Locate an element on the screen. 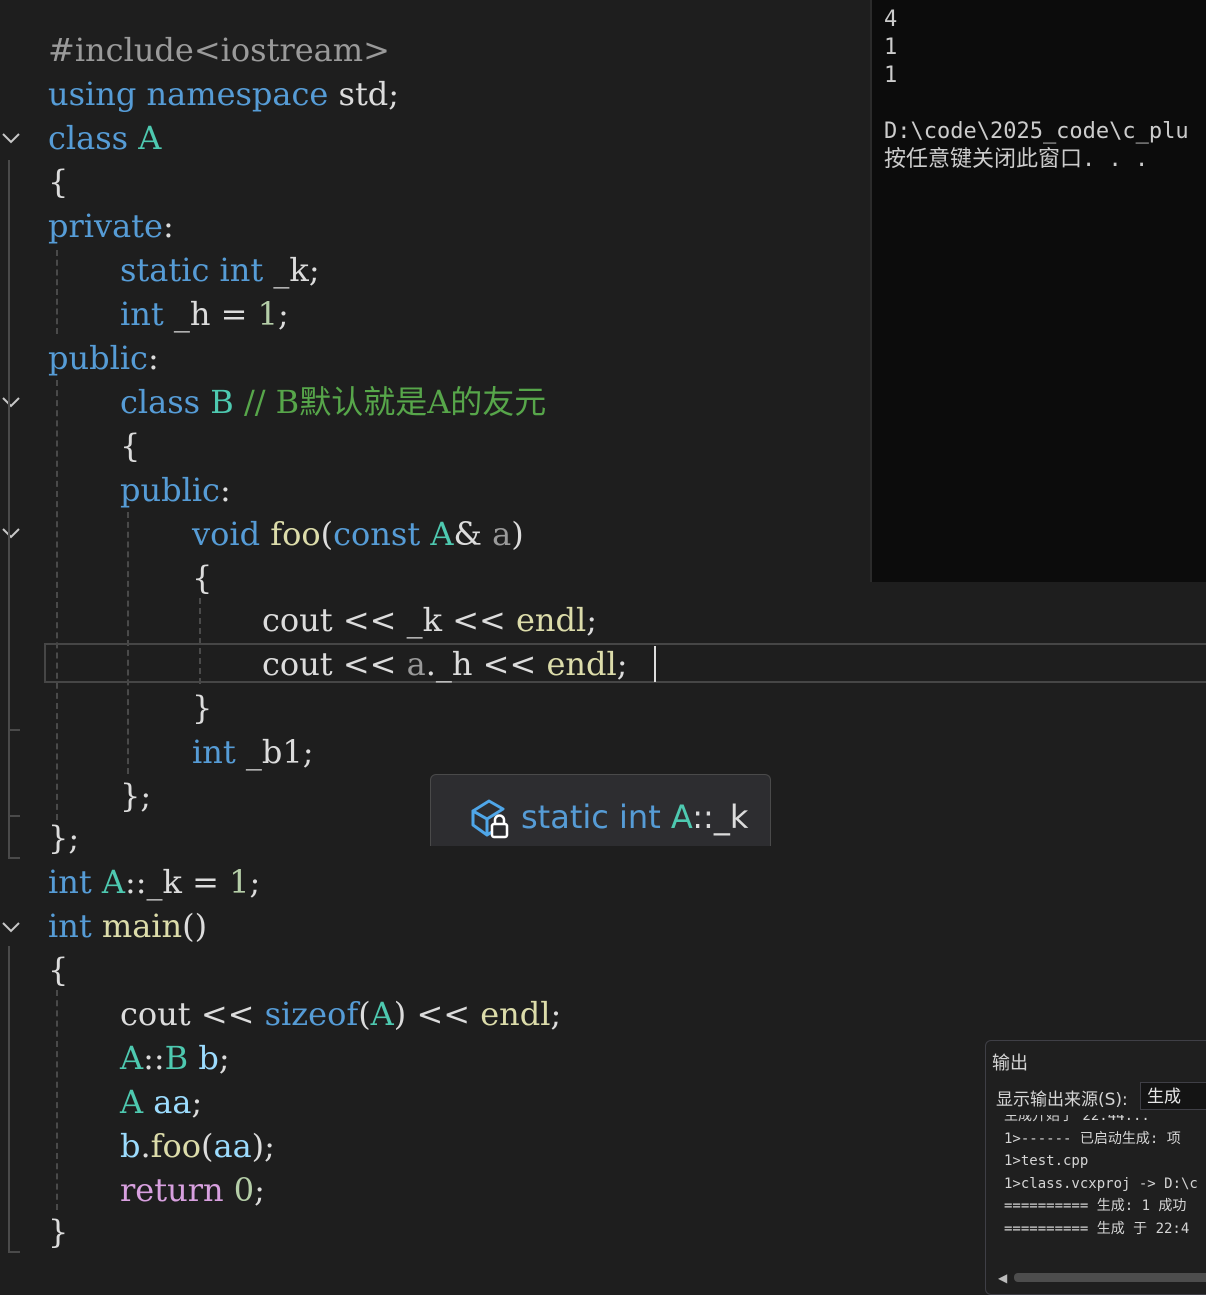  code-line-14: cout << _k << endl; is located at coordinates (430, 620).